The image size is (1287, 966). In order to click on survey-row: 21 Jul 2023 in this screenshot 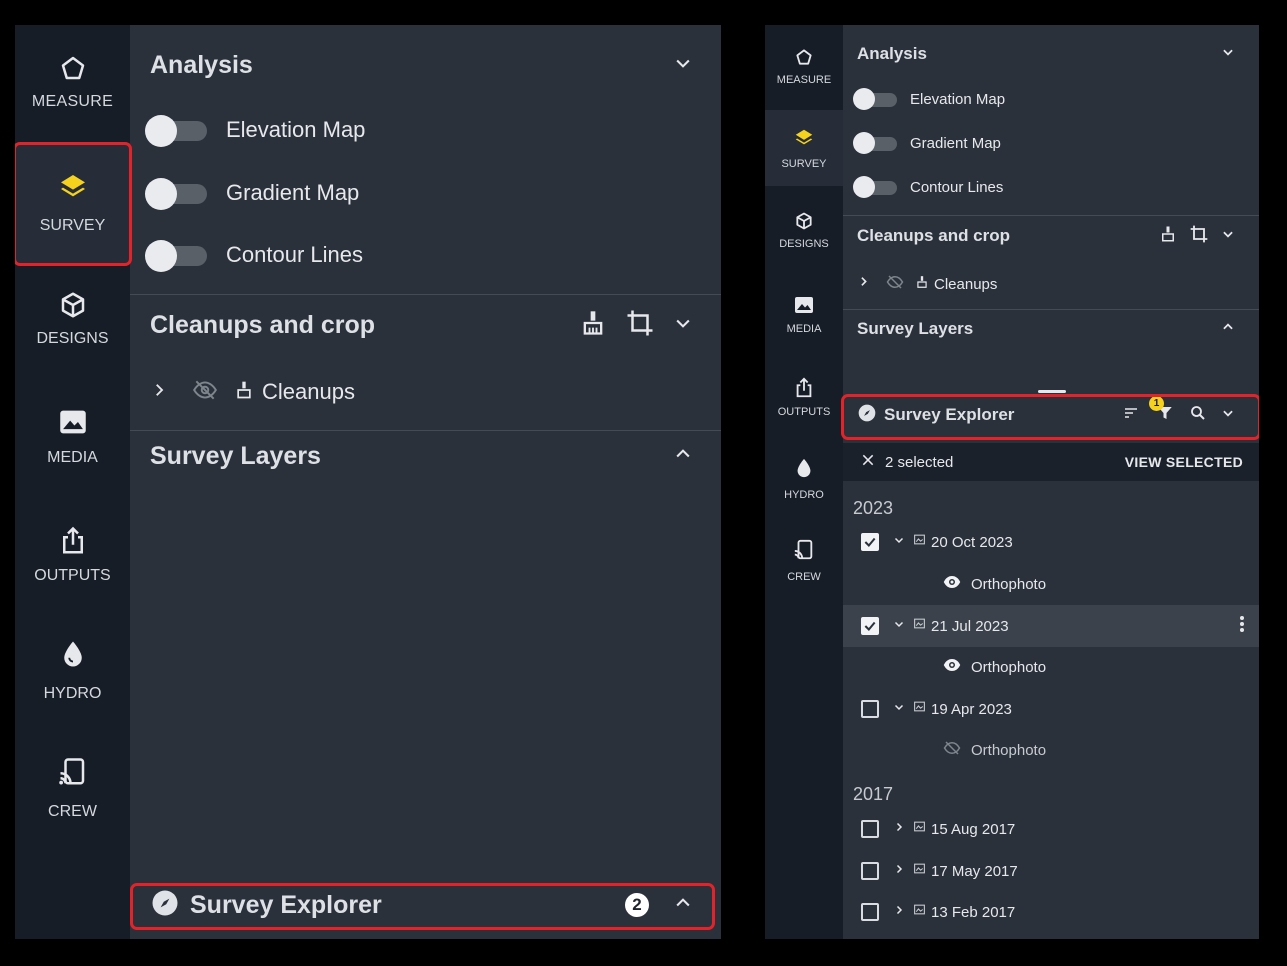, I will do `click(1053, 626)`.